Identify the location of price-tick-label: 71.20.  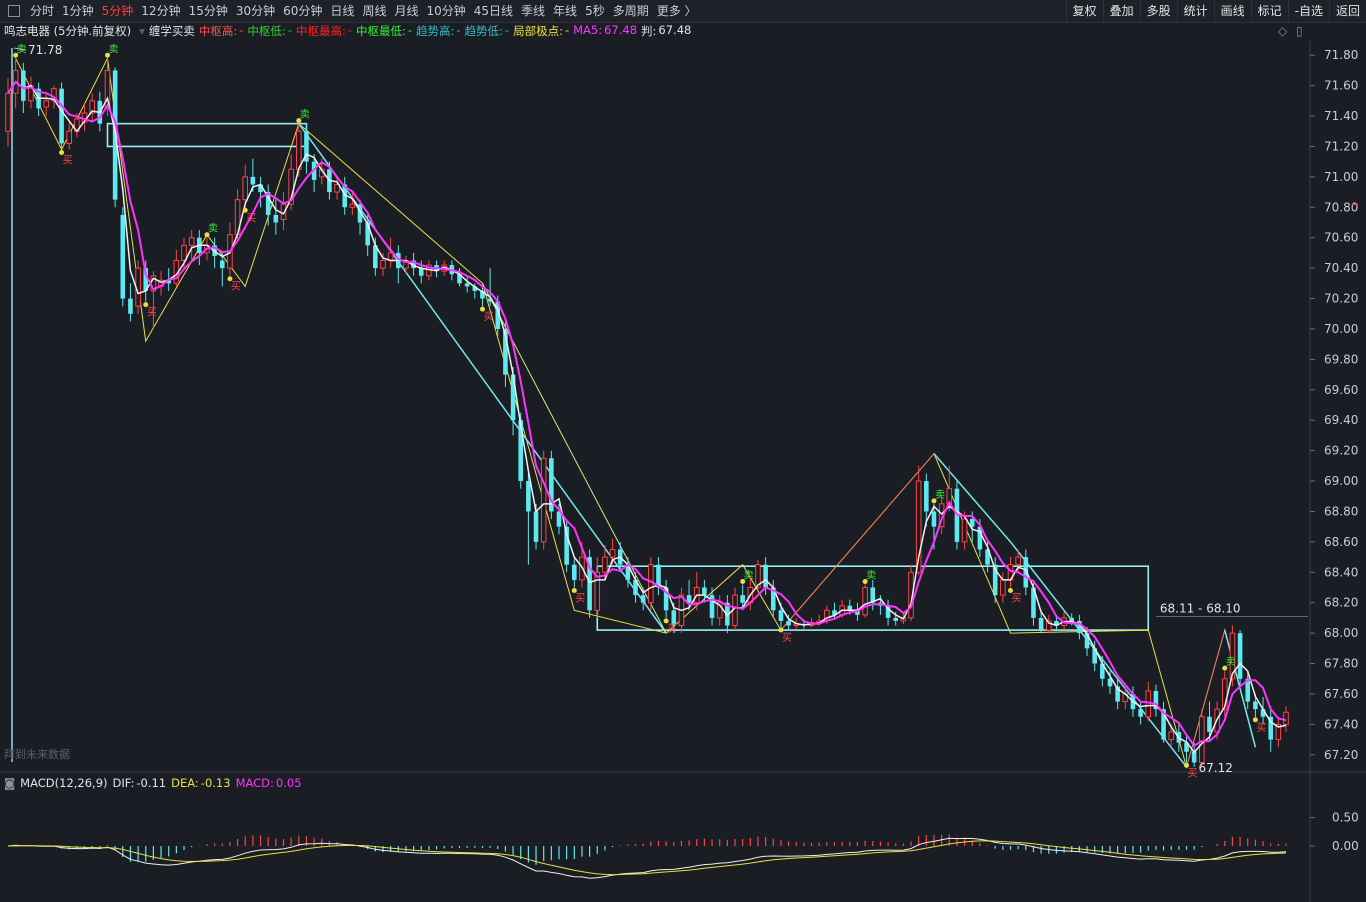
(1341, 146).